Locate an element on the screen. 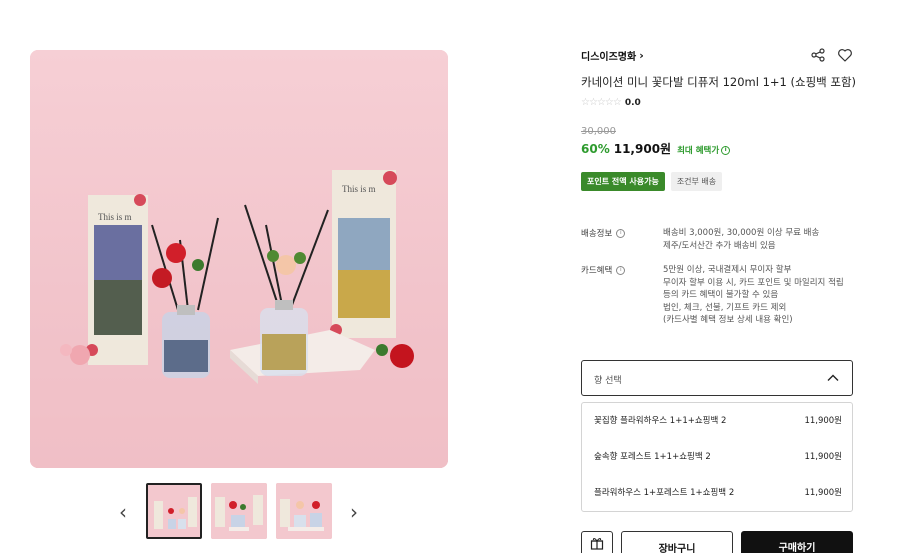 This screenshot has height=553, width=900. card-line: 5만원 이상, 국내결제시 무이자 할부 is located at coordinates (727, 270).